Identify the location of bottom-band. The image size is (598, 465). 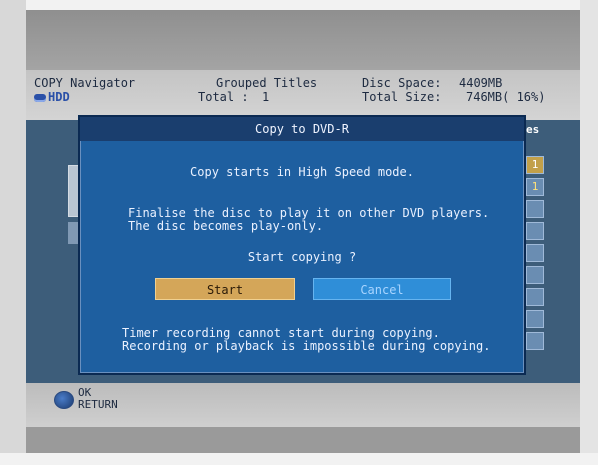
(303, 440).